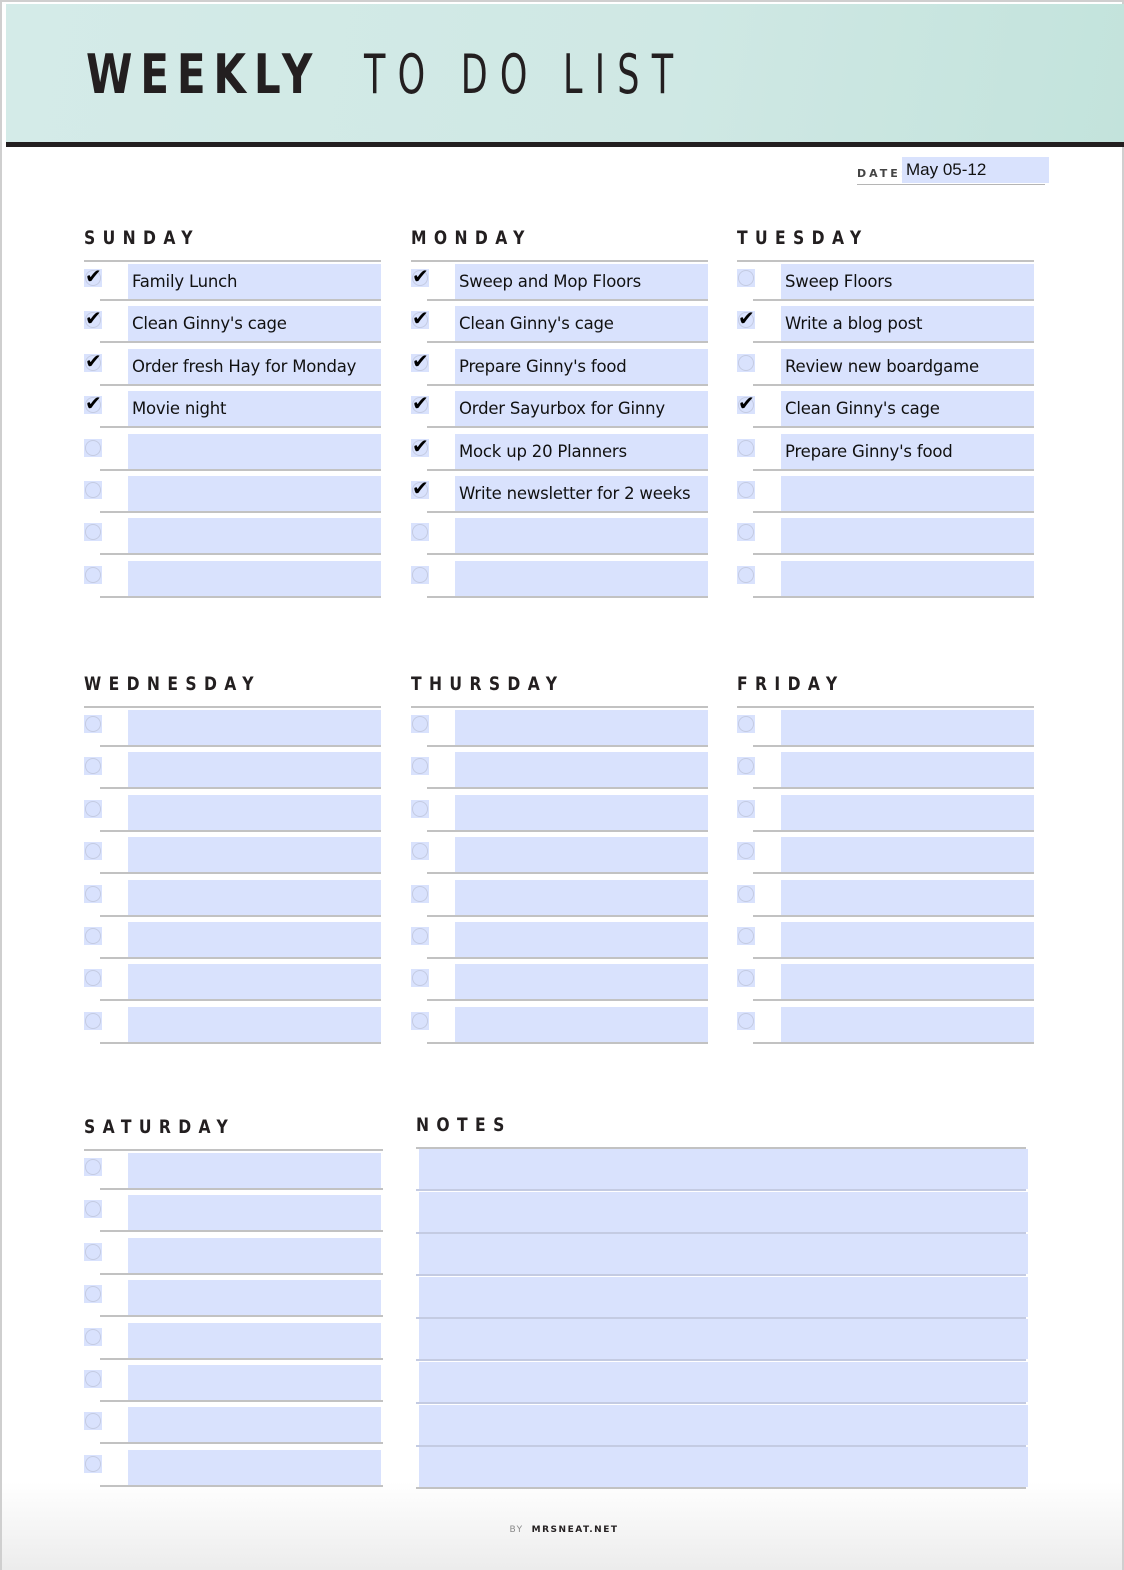 Image resolution: width=1124 pixels, height=1570 pixels. I want to click on task-field: Sweep Floors, so click(907, 281).